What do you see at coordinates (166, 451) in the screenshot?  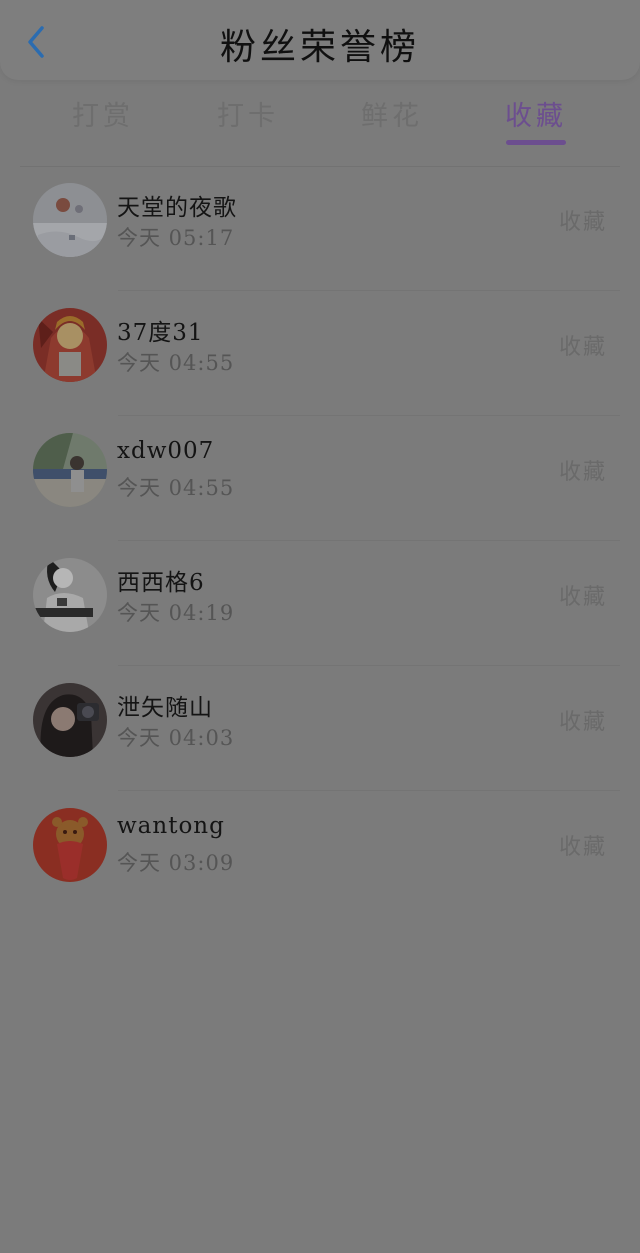 I see `user-name: xdw007` at bounding box center [166, 451].